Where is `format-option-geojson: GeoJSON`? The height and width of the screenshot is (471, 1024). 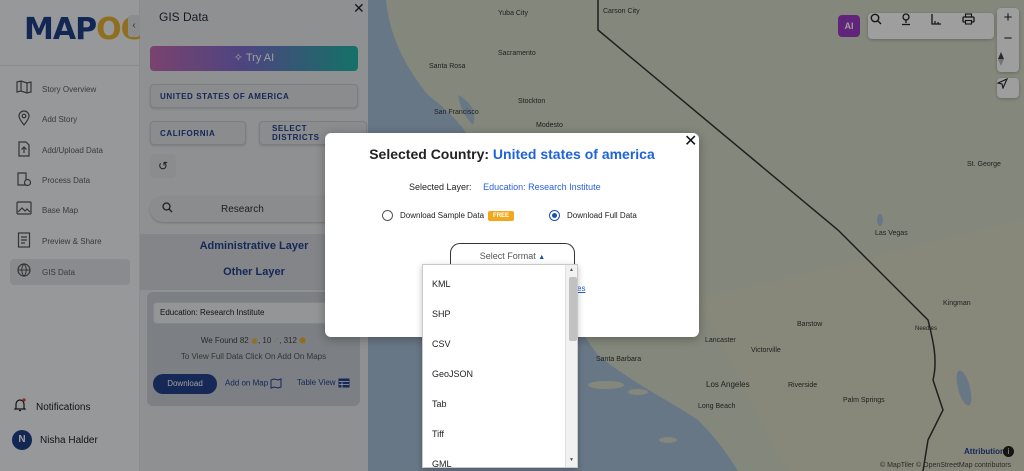 format-option-geojson: GeoJSON is located at coordinates (452, 374).